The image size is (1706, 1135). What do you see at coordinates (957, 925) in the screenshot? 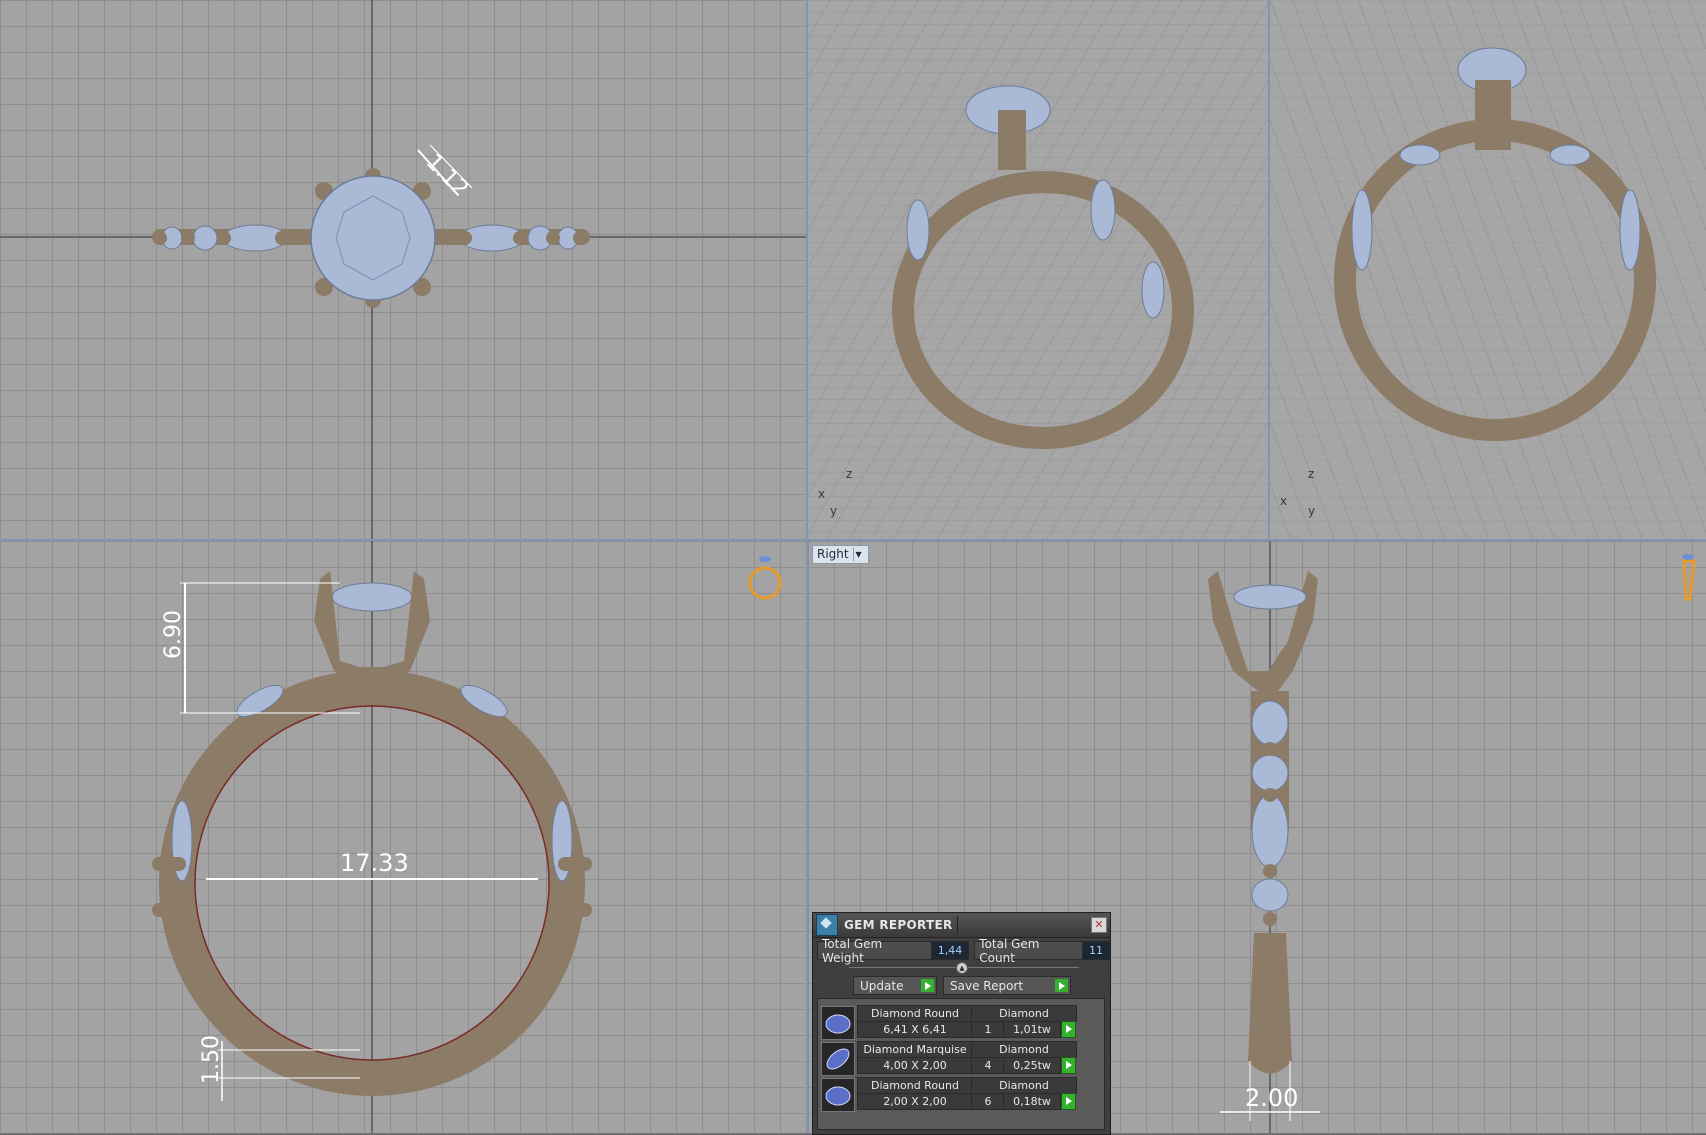
I see `title-separator` at bounding box center [957, 925].